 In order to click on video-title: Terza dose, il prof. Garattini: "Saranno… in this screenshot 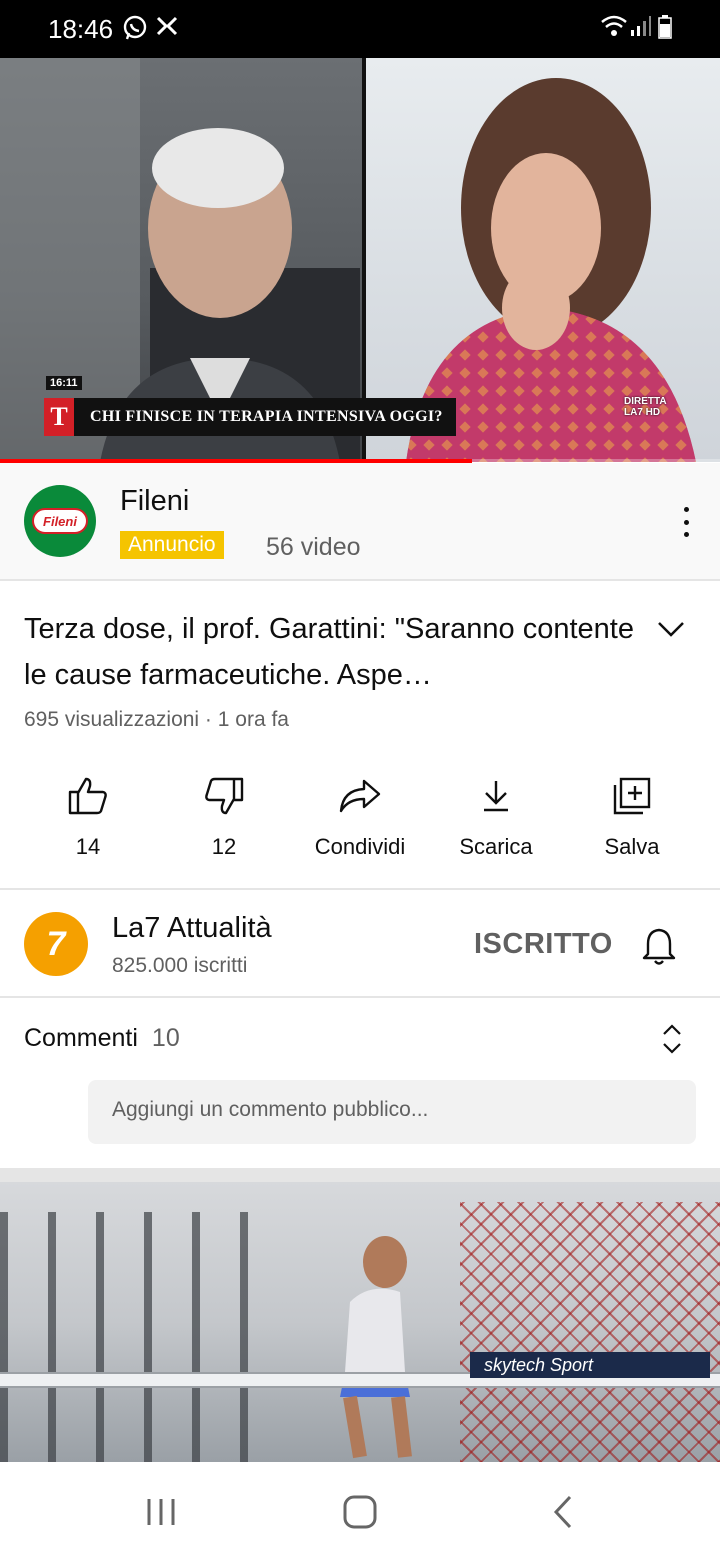, I will do `click(334, 652)`.